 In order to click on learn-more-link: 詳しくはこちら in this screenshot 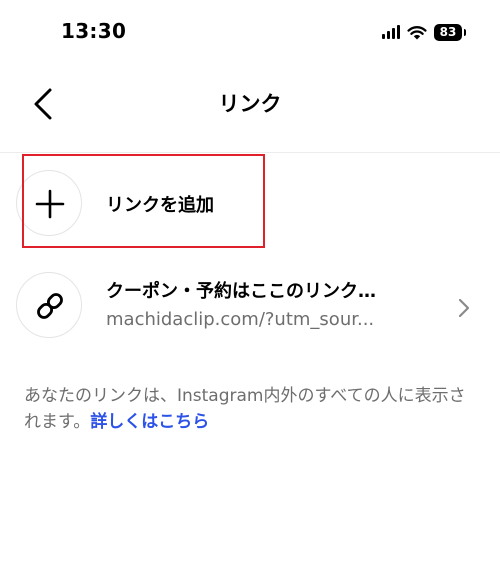, I will do `click(149, 422)`.